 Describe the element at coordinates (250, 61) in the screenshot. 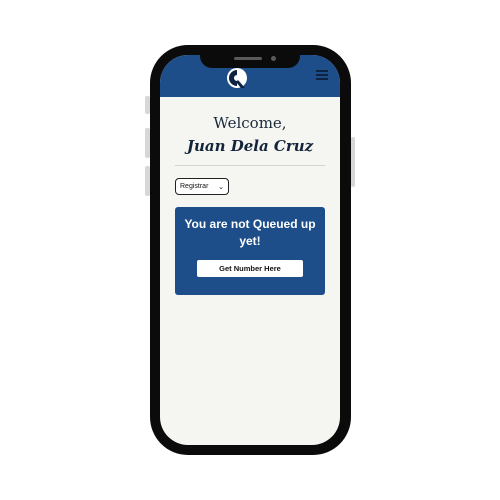

I see `phone-notch` at that location.